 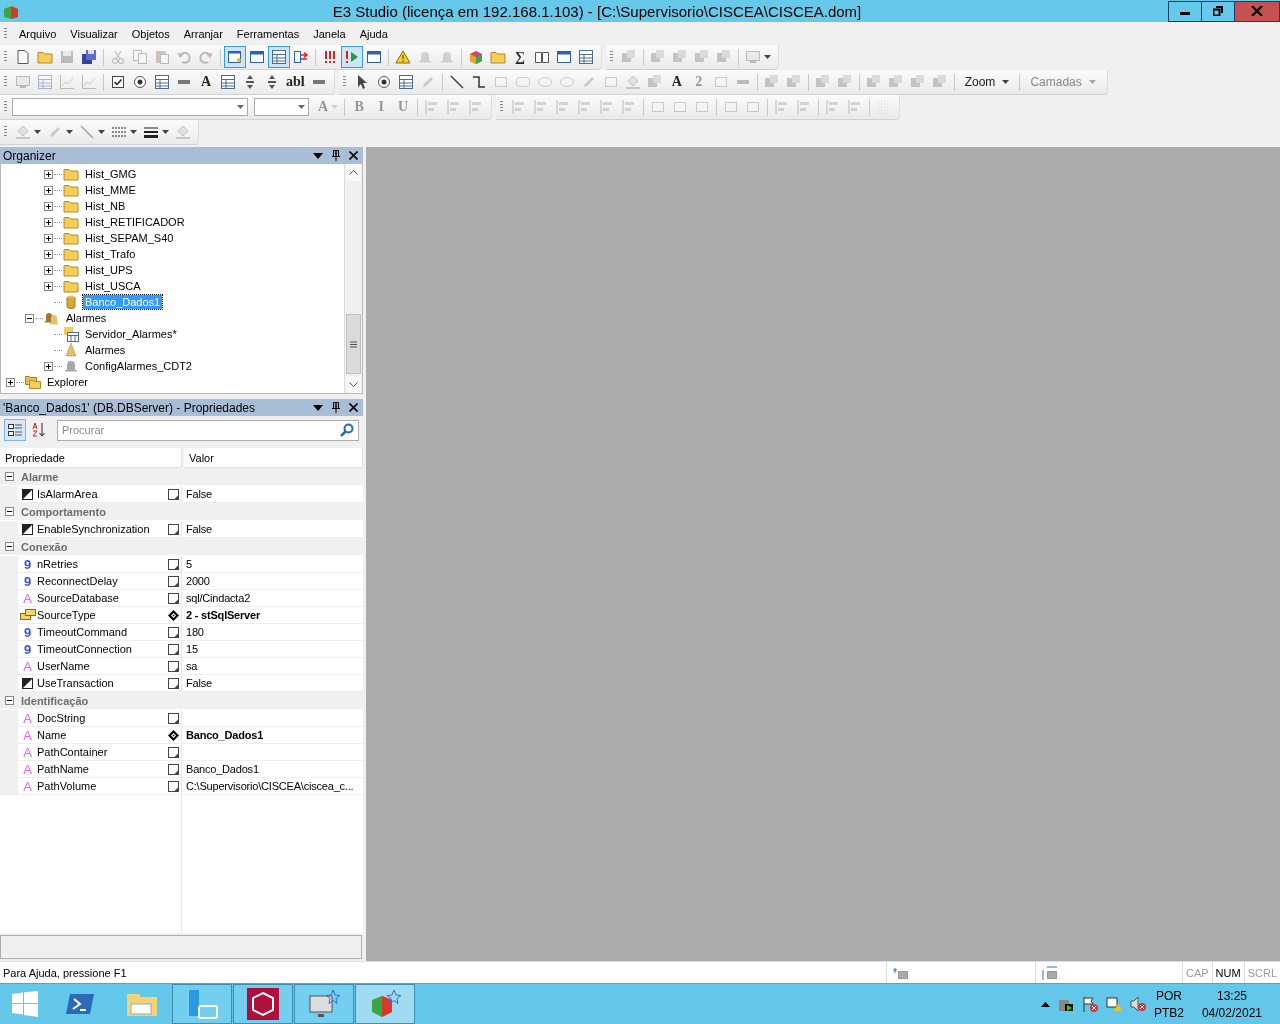 I want to click on tree-item: Hist_RETIFICADOR, so click(x=135, y=222).